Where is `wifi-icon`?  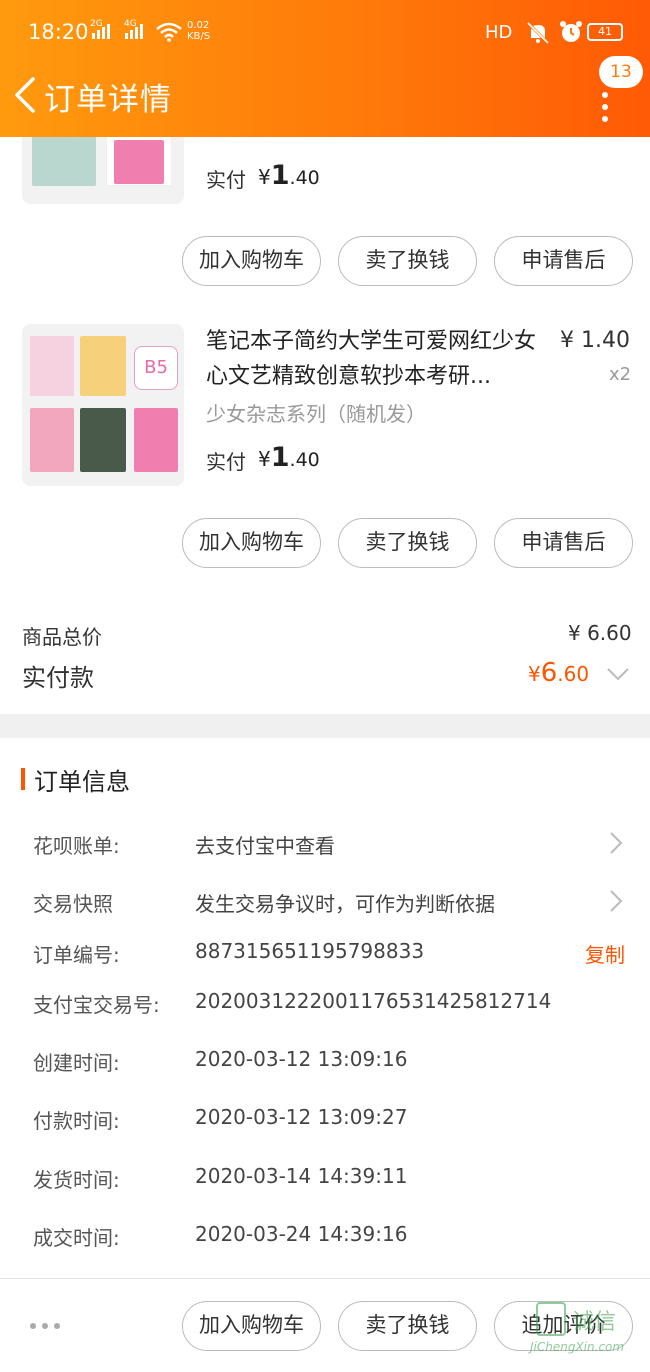 wifi-icon is located at coordinates (169, 32).